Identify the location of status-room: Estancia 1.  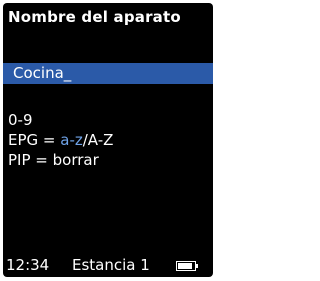
(111, 265).